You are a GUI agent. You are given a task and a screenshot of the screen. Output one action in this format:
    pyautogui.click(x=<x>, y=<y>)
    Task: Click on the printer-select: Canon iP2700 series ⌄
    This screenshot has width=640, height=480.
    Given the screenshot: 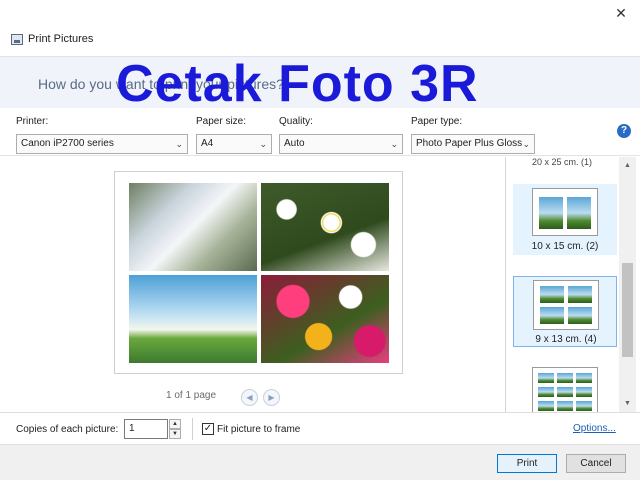 What is the action you would take?
    pyautogui.click(x=102, y=144)
    